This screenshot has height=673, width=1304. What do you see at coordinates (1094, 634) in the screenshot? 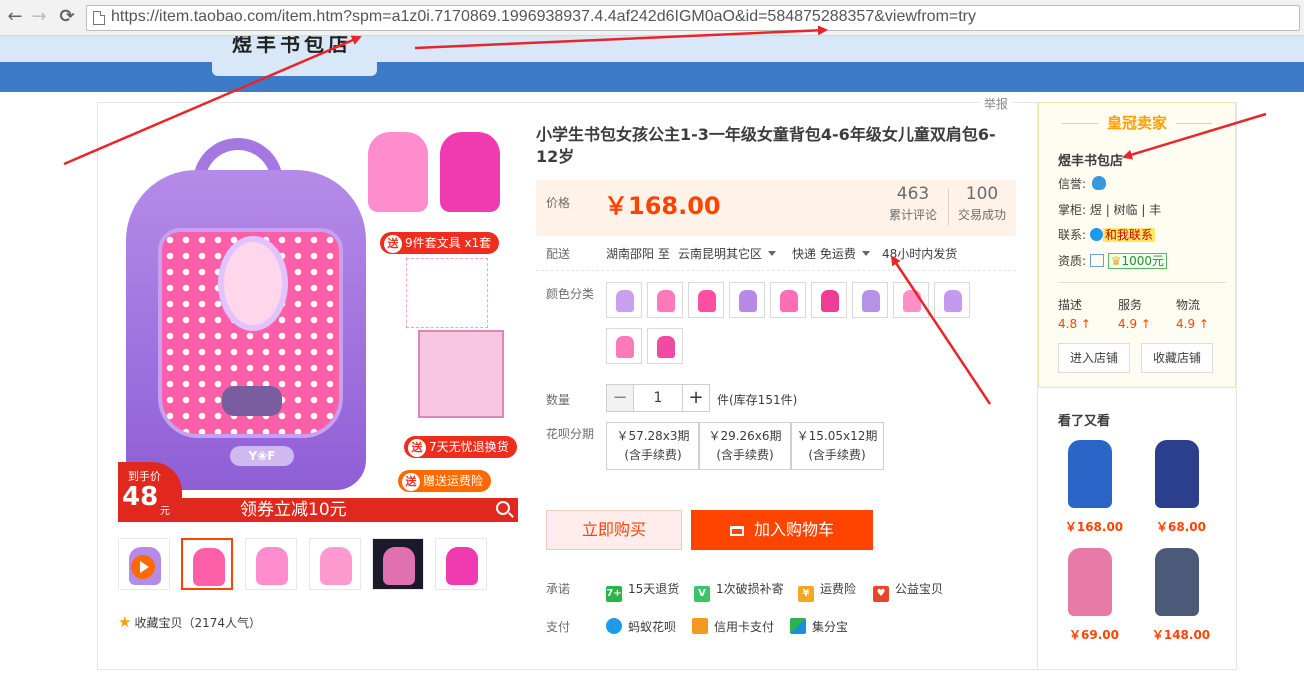
I see `recommended-product-price: ￥69.00` at bounding box center [1094, 634].